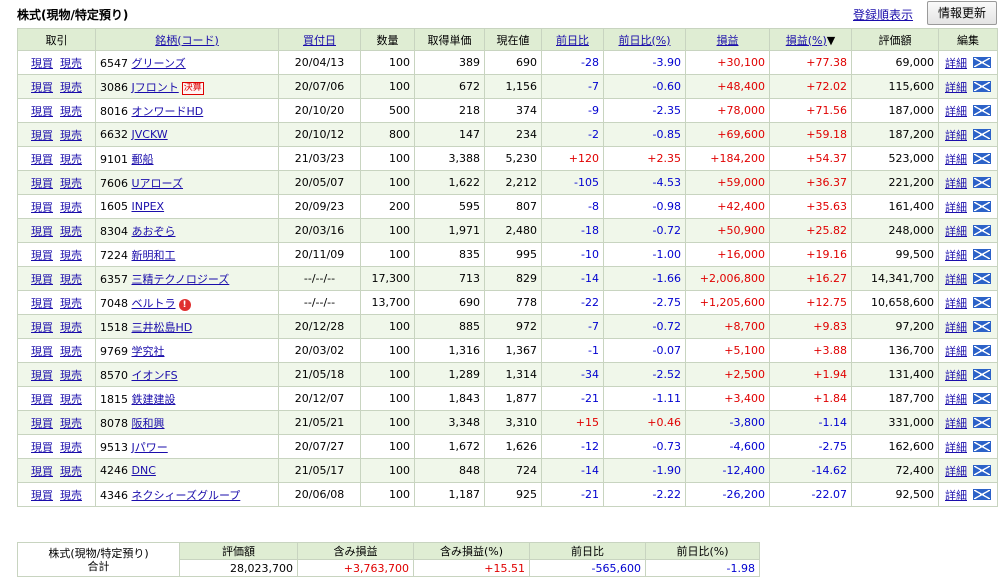 The height and width of the screenshot is (586, 1006). Describe the element at coordinates (154, 255) in the screenshot. I see `stock-name-link: 新明和工` at that location.